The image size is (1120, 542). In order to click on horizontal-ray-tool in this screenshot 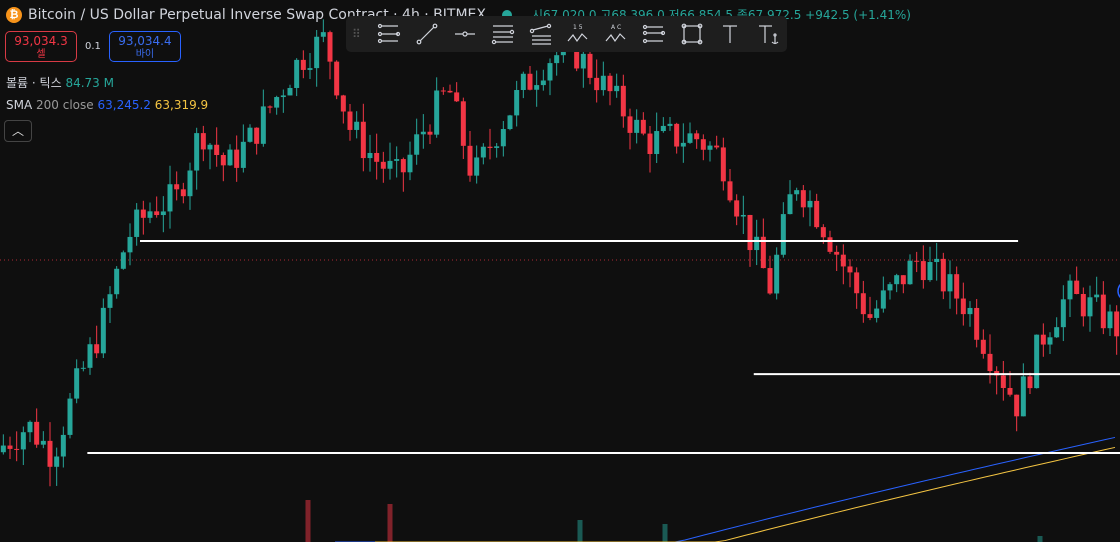, I will do `click(465, 34)`.